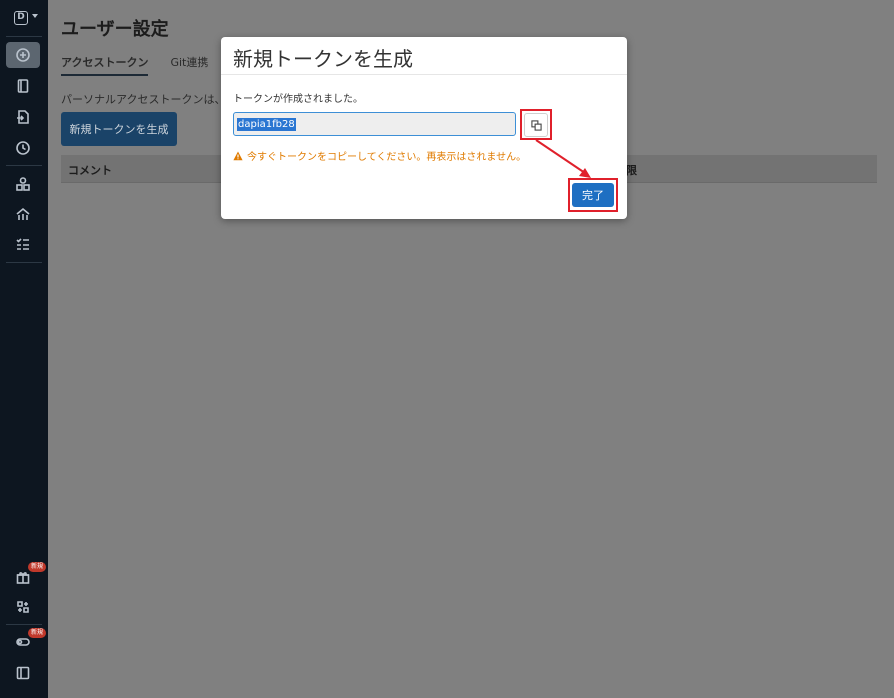  I want to click on file-import-icon, so click(23, 117).